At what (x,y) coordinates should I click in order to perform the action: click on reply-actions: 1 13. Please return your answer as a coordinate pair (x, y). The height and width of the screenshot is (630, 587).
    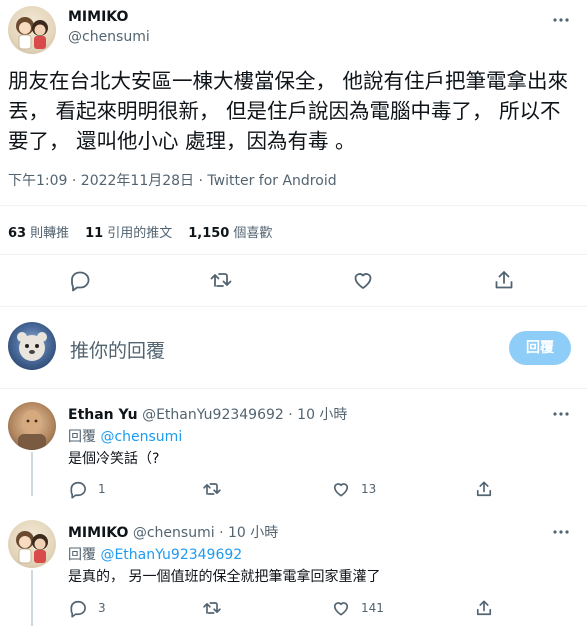
    Looking at the image, I should click on (293, 489).